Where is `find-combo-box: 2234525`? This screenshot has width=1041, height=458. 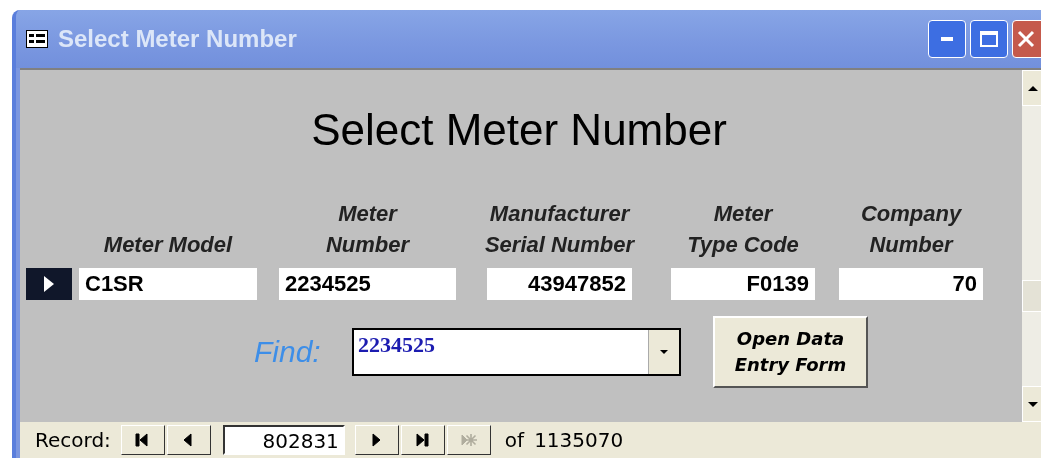 find-combo-box: 2234525 is located at coordinates (516, 352).